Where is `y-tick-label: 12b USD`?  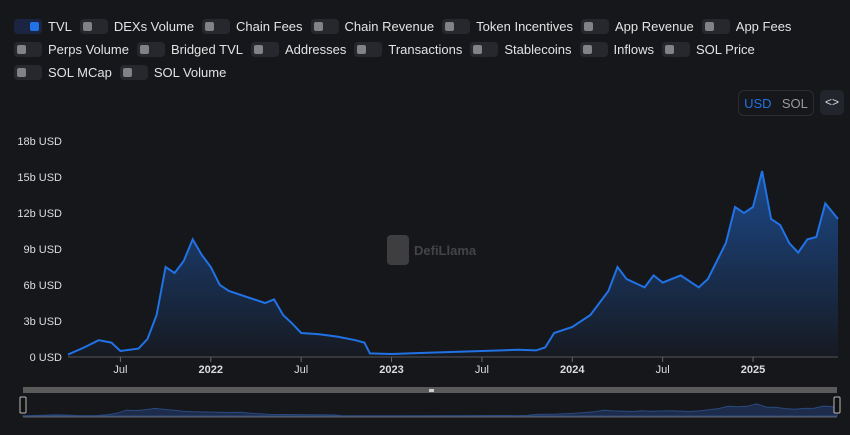
y-tick-label: 12b USD is located at coordinates (39, 214).